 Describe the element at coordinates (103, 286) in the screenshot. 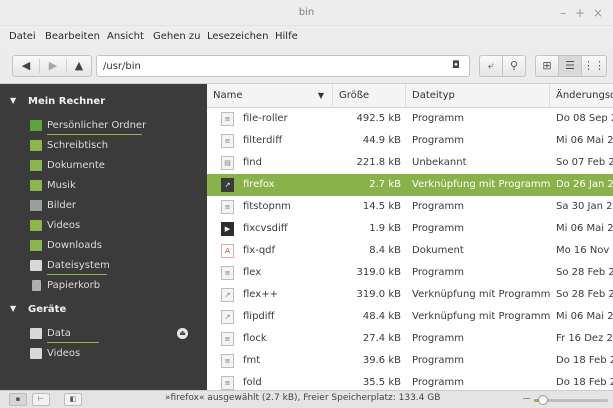

I see `sidebar-item-trash: Papierkorb` at that location.